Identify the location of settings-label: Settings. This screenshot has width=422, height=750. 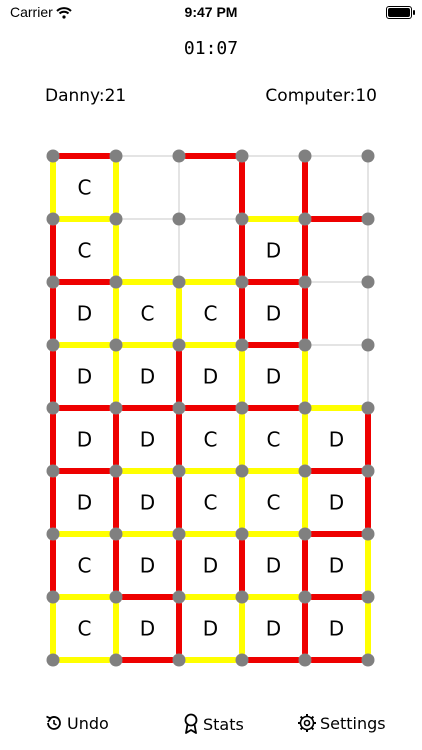
(353, 723).